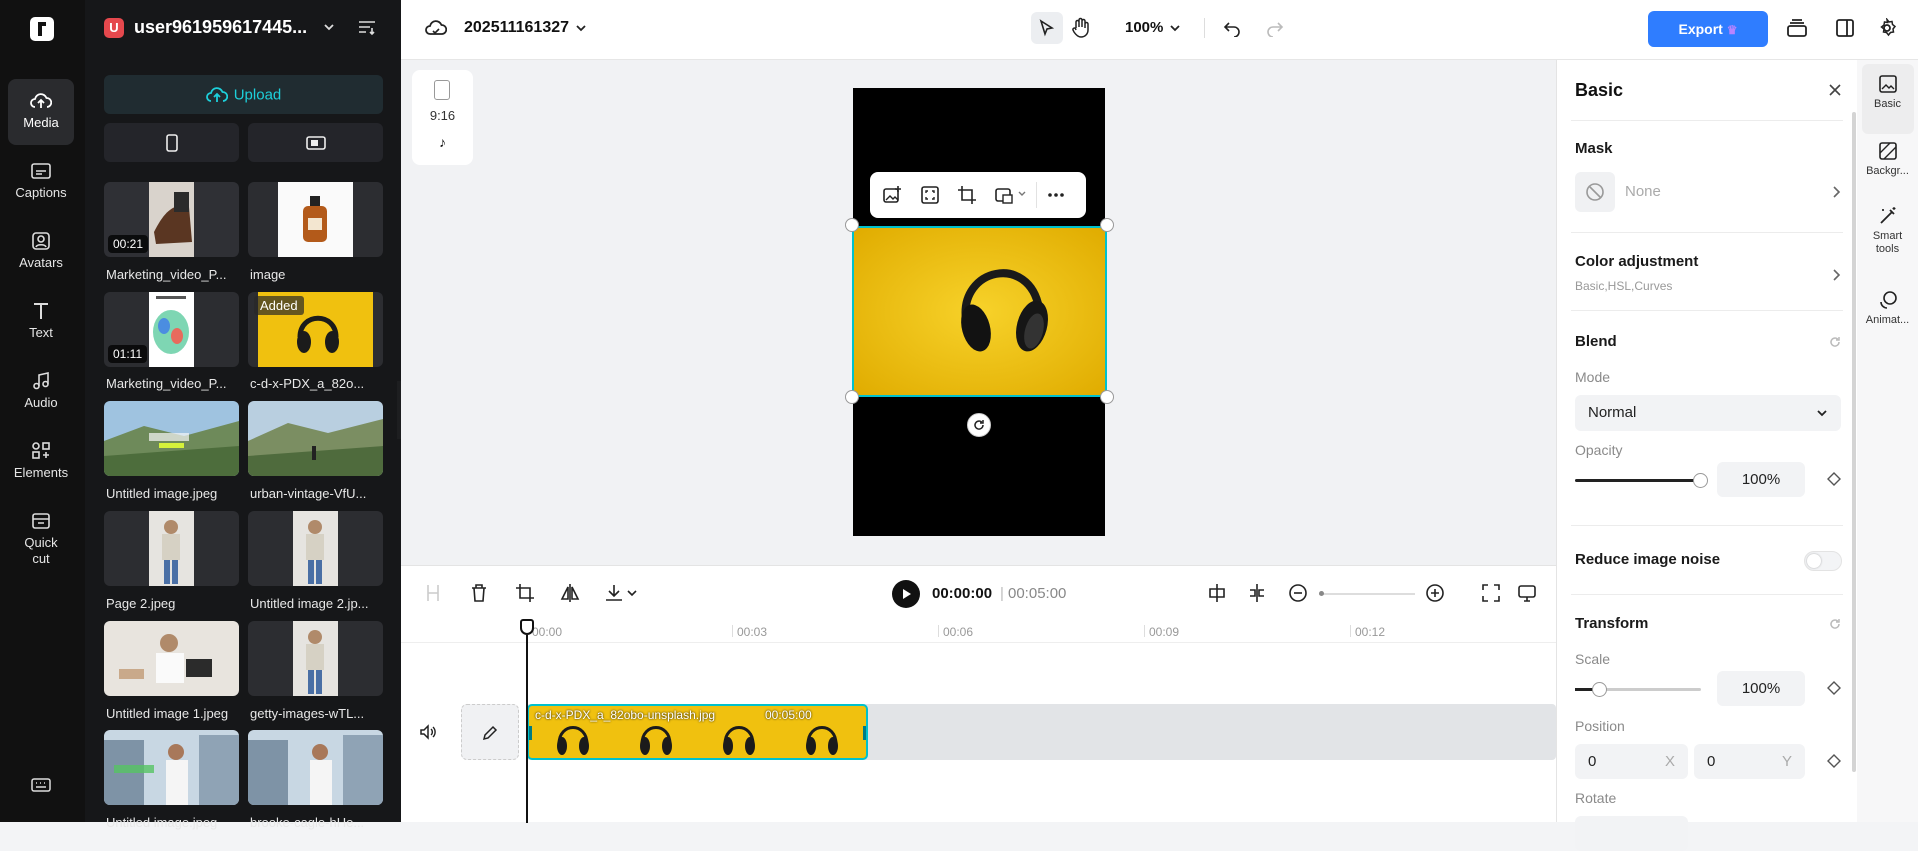  I want to click on media-thumb: Added, so click(315, 329).